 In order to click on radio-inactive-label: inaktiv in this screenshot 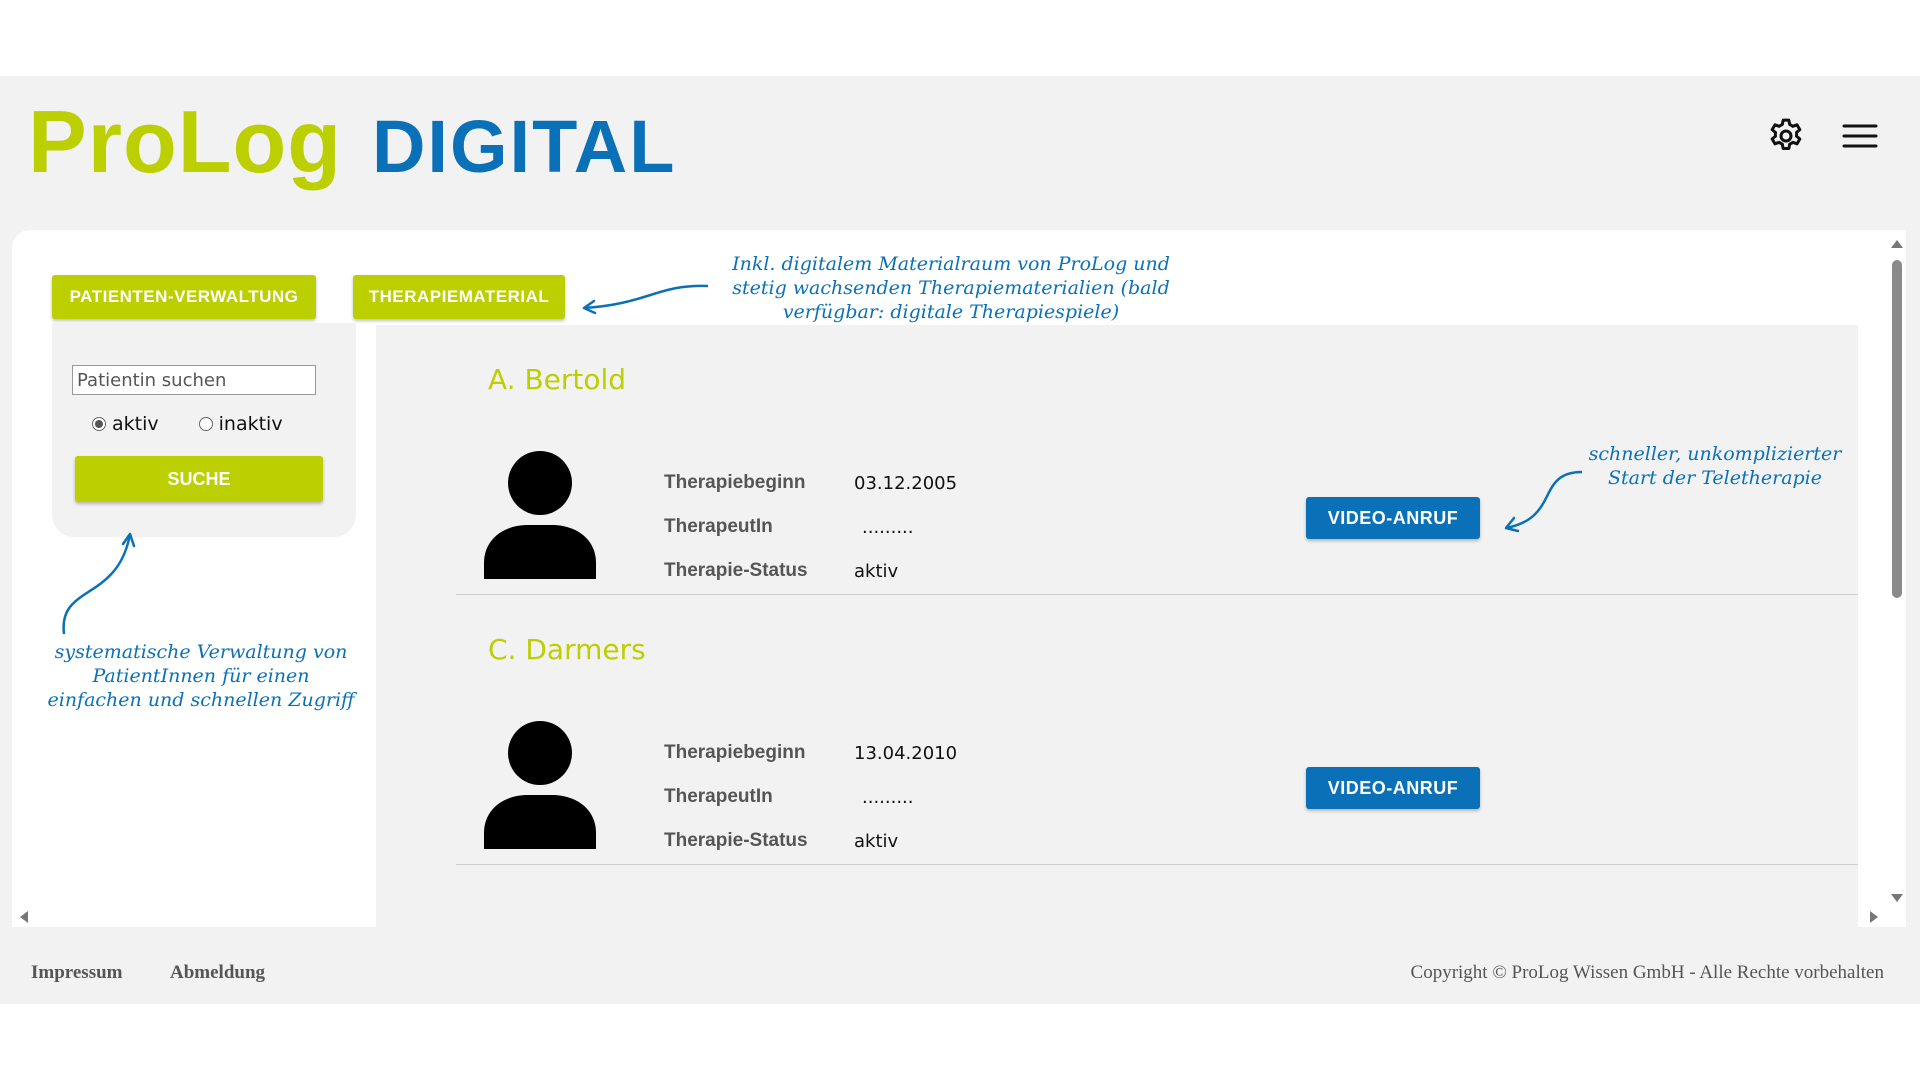, I will do `click(250, 424)`.